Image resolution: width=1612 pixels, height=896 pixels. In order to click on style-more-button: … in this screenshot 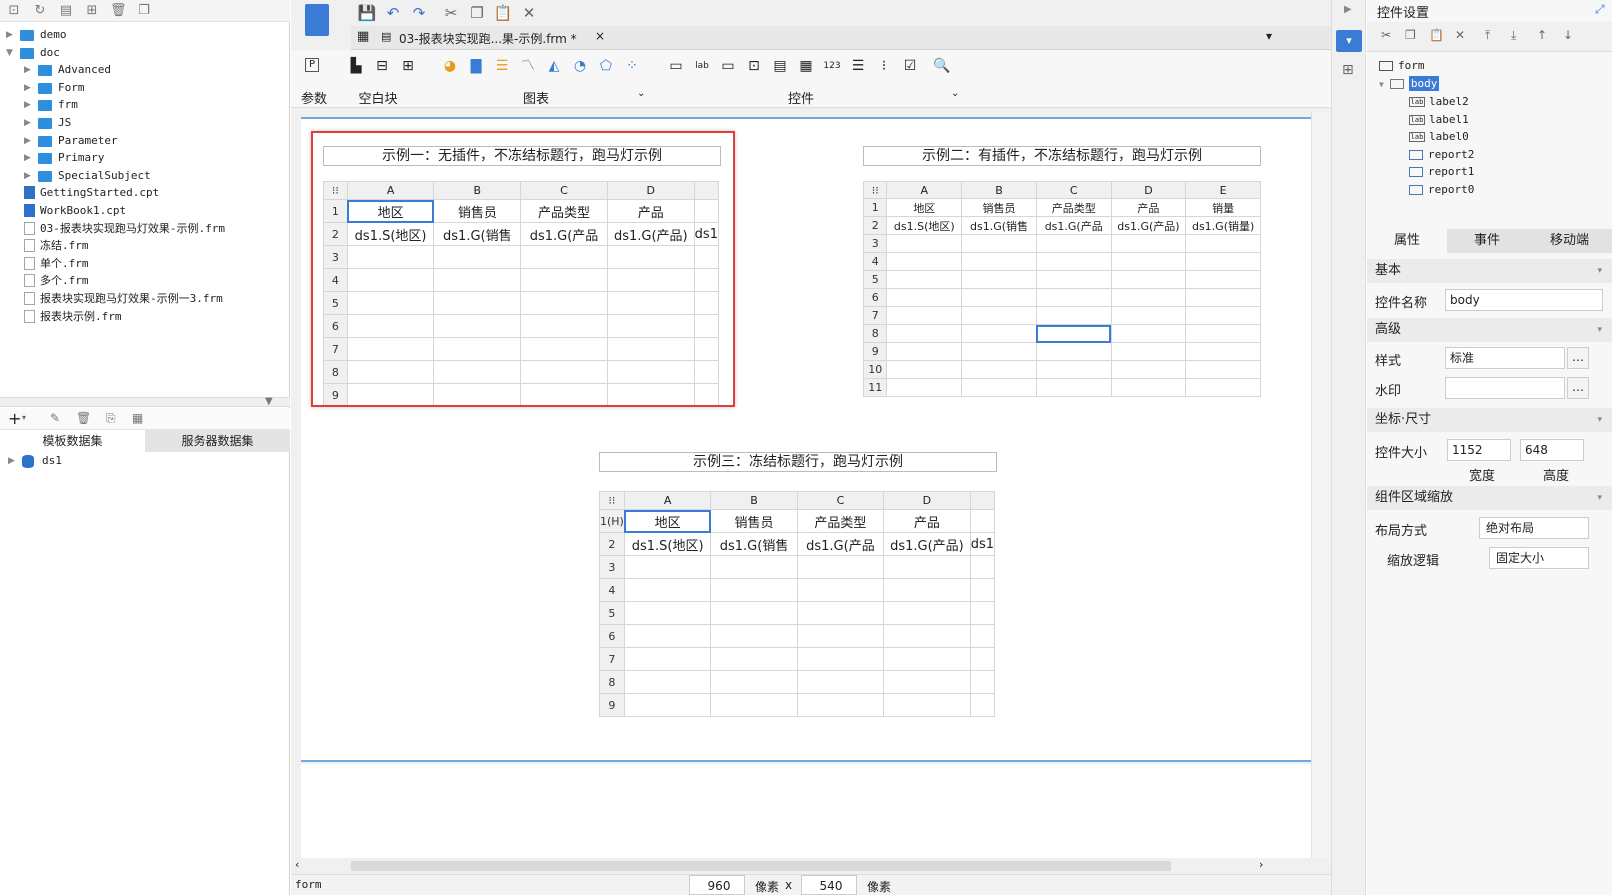, I will do `click(1578, 358)`.